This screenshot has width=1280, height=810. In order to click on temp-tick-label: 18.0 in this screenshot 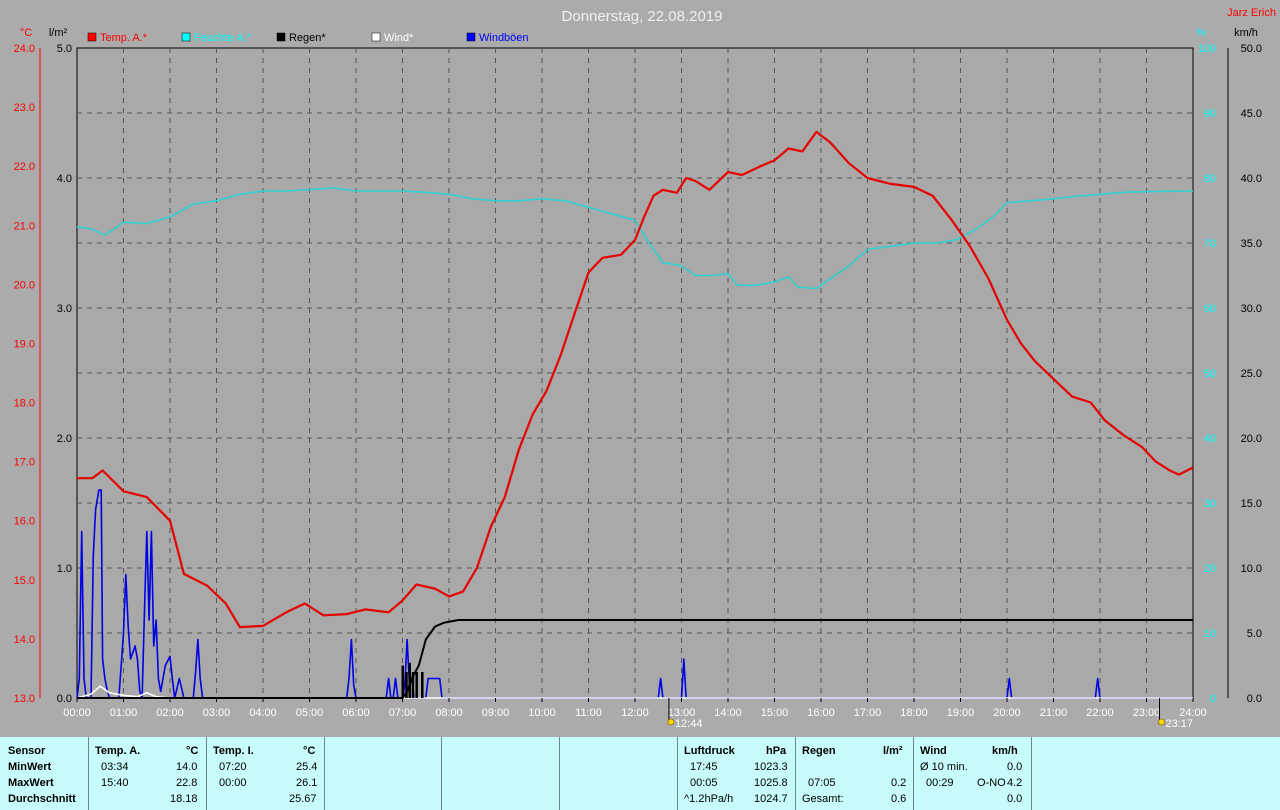, I will do `click(24, 404)`.